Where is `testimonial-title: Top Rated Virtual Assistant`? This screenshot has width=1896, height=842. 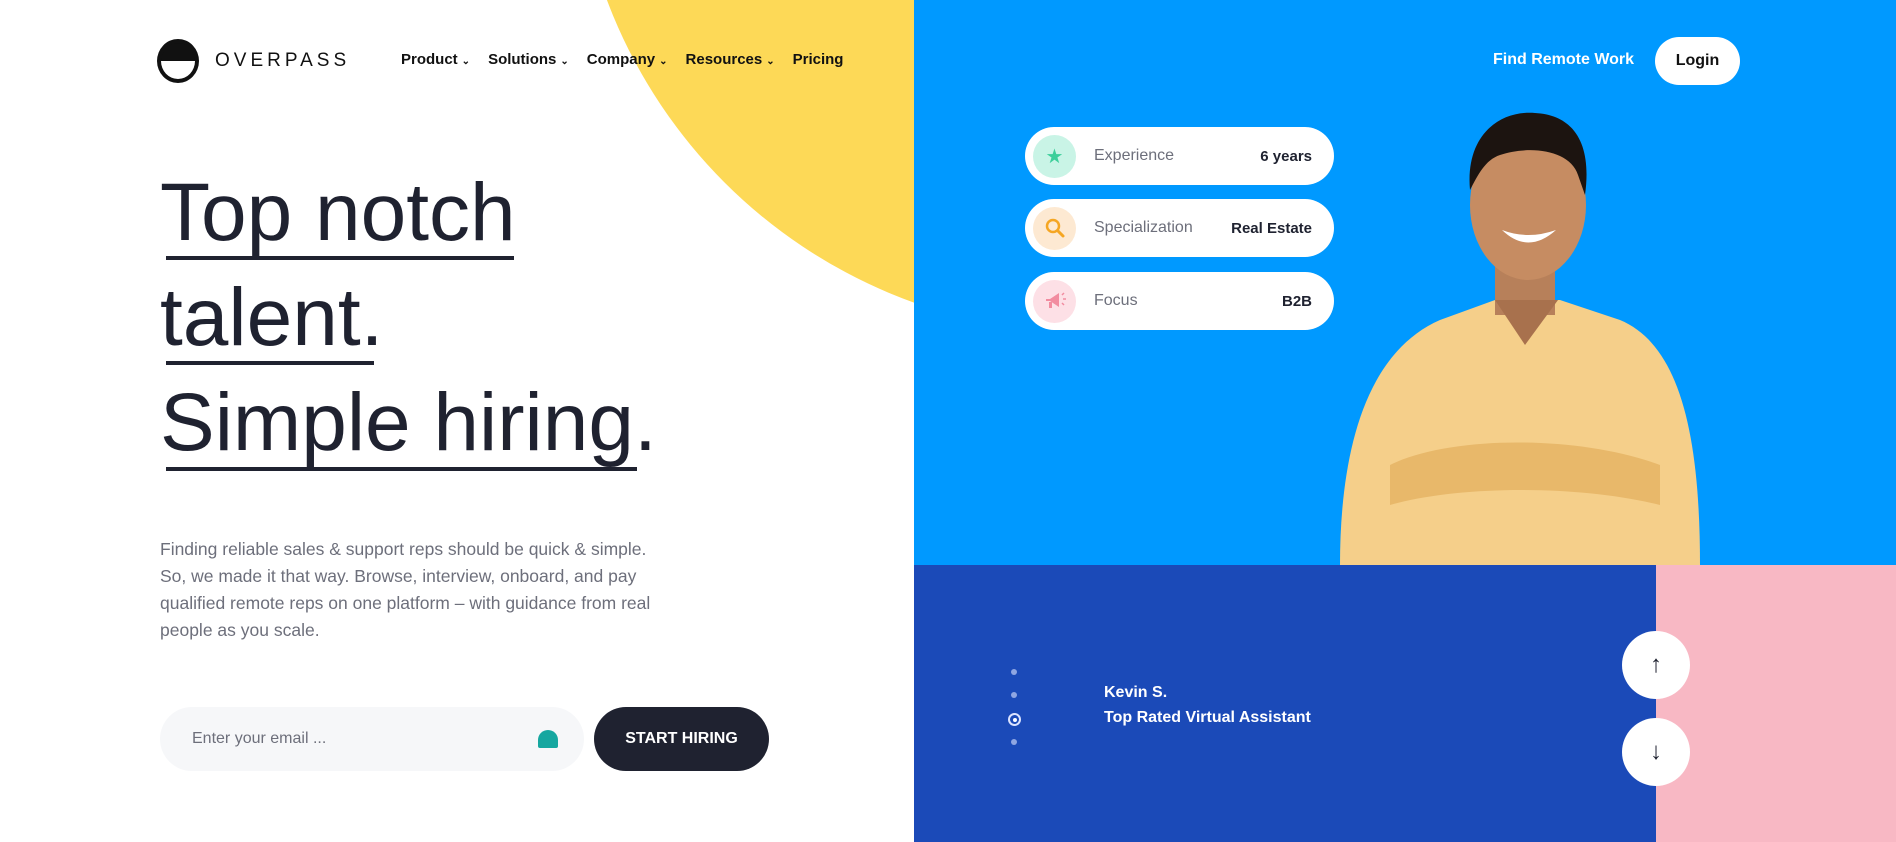 testimonial-title: Top Rated Virtual Assistant is located at coordinates (1207, 717).